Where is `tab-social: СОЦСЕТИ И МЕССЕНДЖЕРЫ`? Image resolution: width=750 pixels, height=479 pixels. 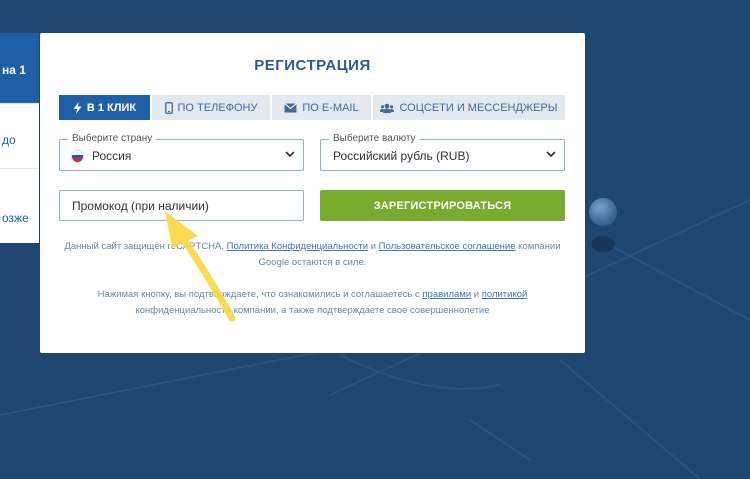
tab-social: СОЦСЕТИ И МЕССЕНДЖЕРЫ is located at coordinates (469, 107).